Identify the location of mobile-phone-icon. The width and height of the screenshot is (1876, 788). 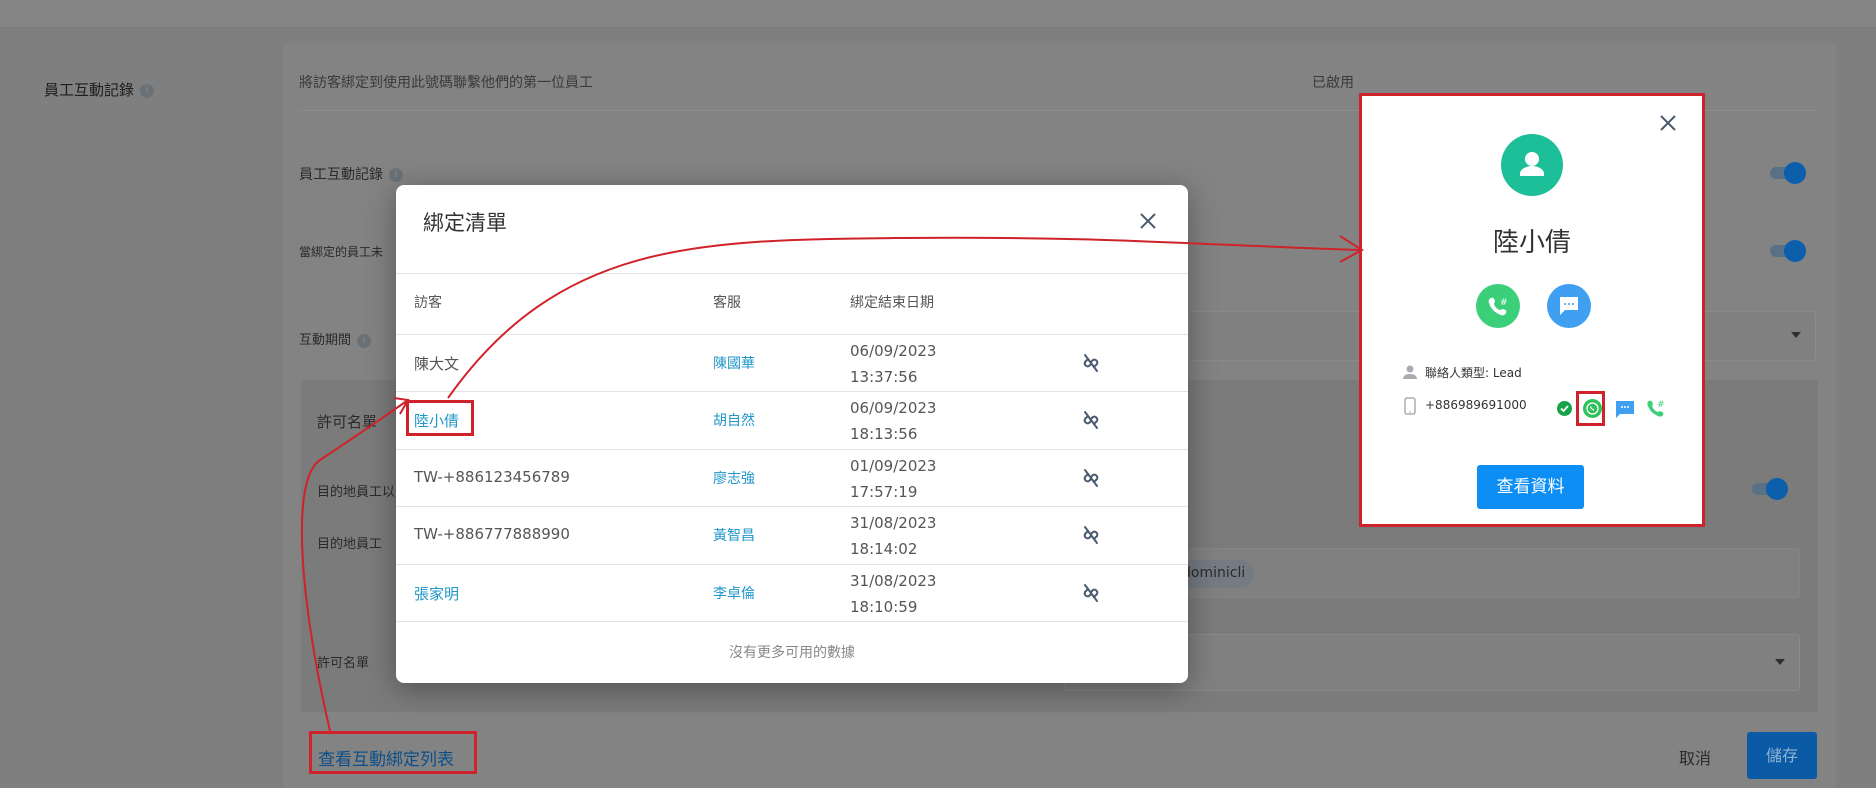
(1410, 406).